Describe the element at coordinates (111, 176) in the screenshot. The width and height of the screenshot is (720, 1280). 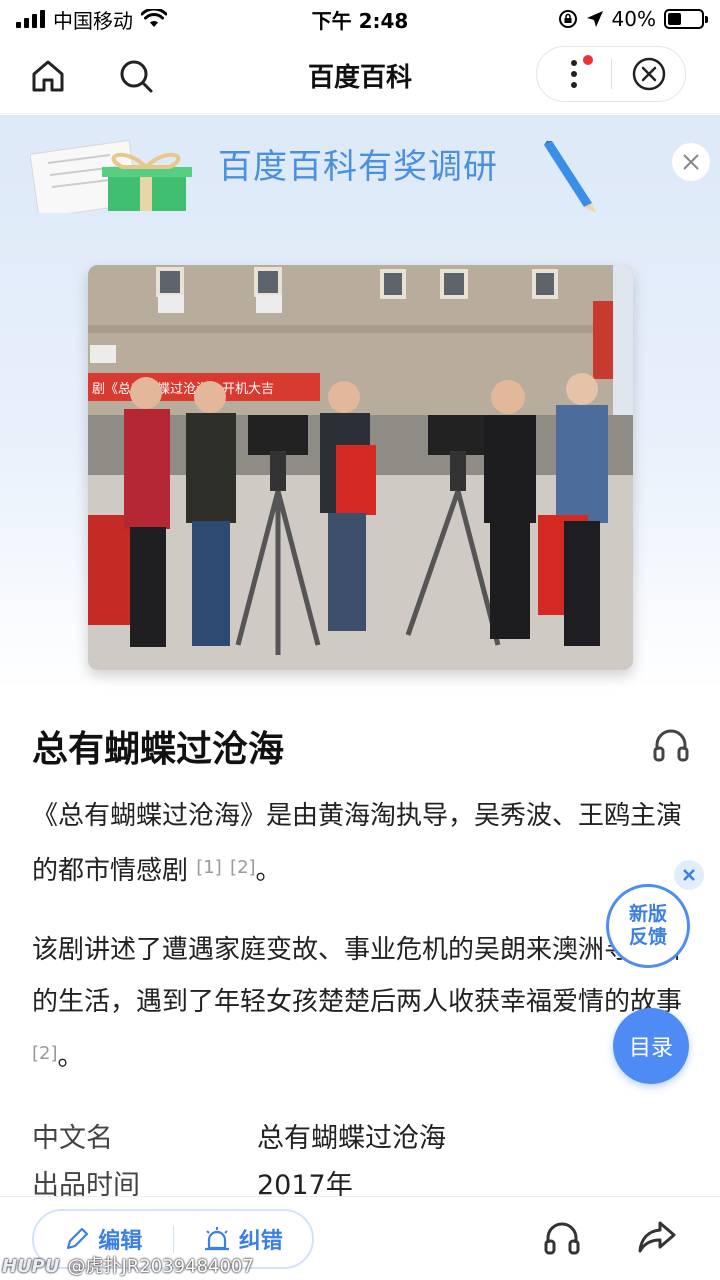
I see `gift-document-illustration` at that location.